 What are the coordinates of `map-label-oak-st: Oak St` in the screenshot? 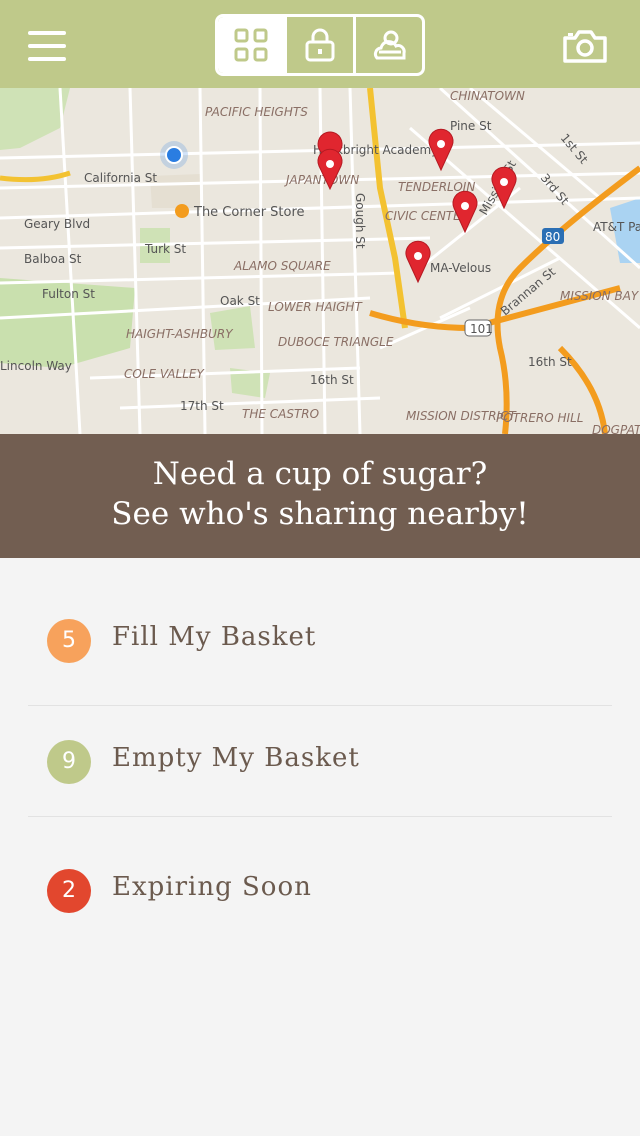 It's located at (240, 301).